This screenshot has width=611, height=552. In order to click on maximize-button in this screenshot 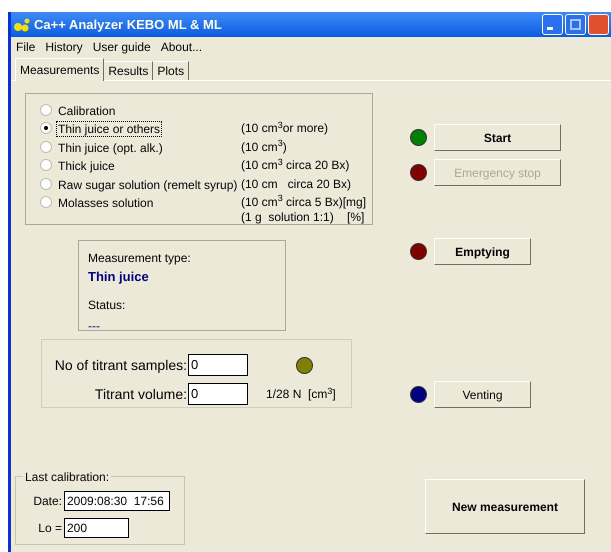, I will do `click(575, 24)`.